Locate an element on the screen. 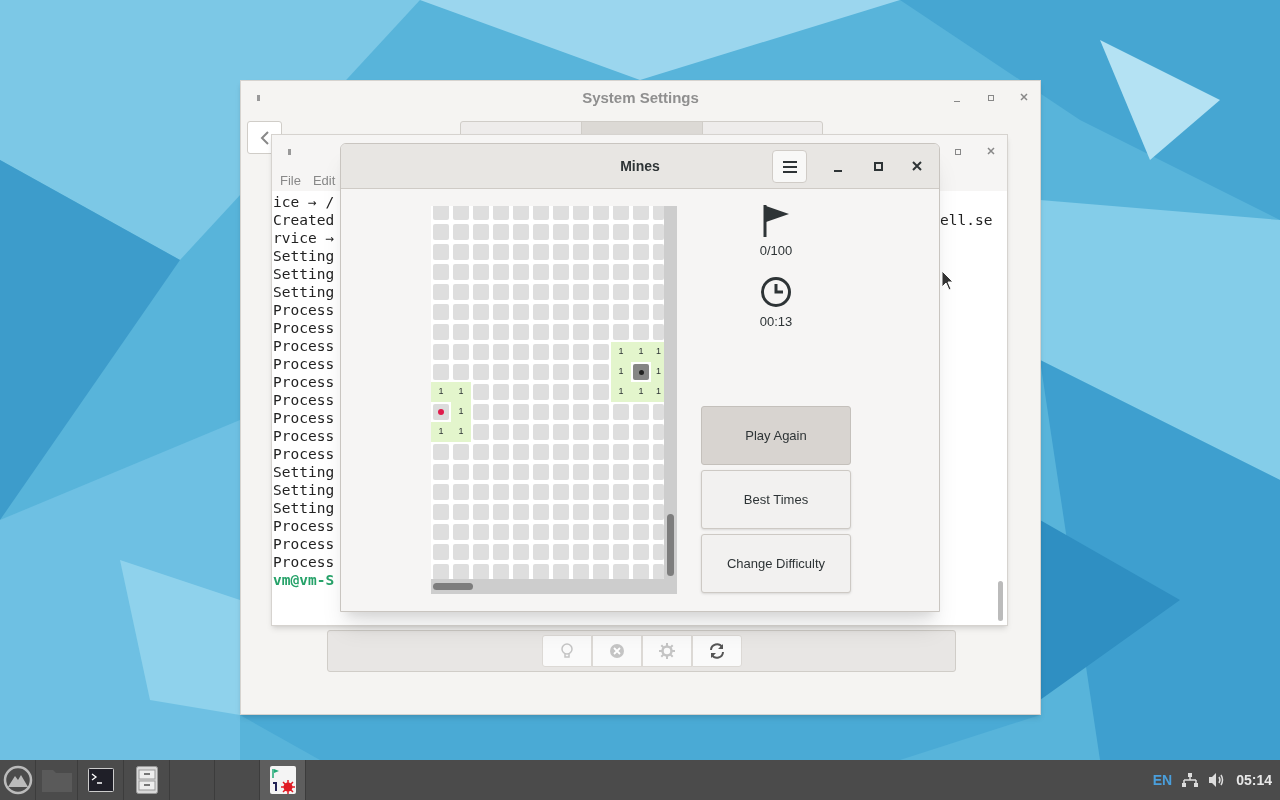  menu-button is located at coordinates (789, 166).